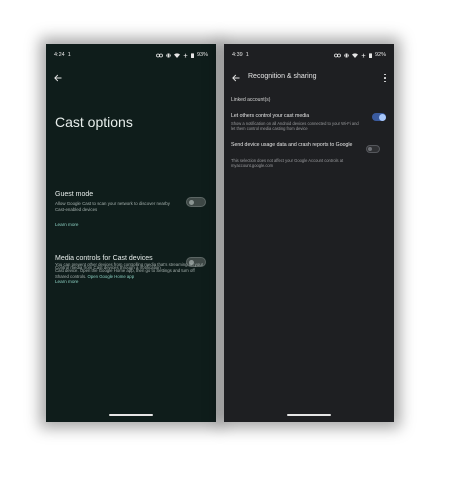 The width and height of the screenshot is (450, 479). What do you see at coordinates (385, 78) in the screenshot?
I see `more-options-button` at bounding box center [385, 78].